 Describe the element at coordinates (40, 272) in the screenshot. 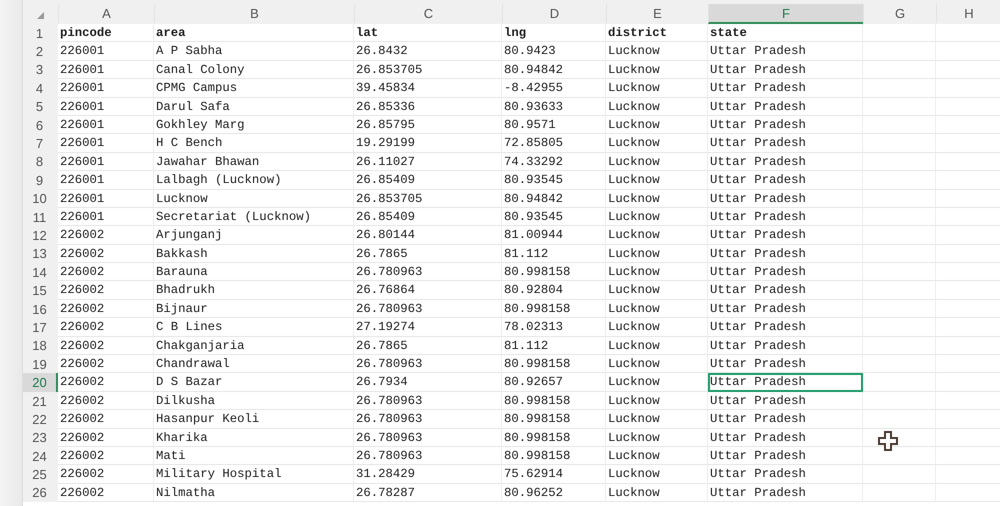

I see `row-header: 14` at that location.